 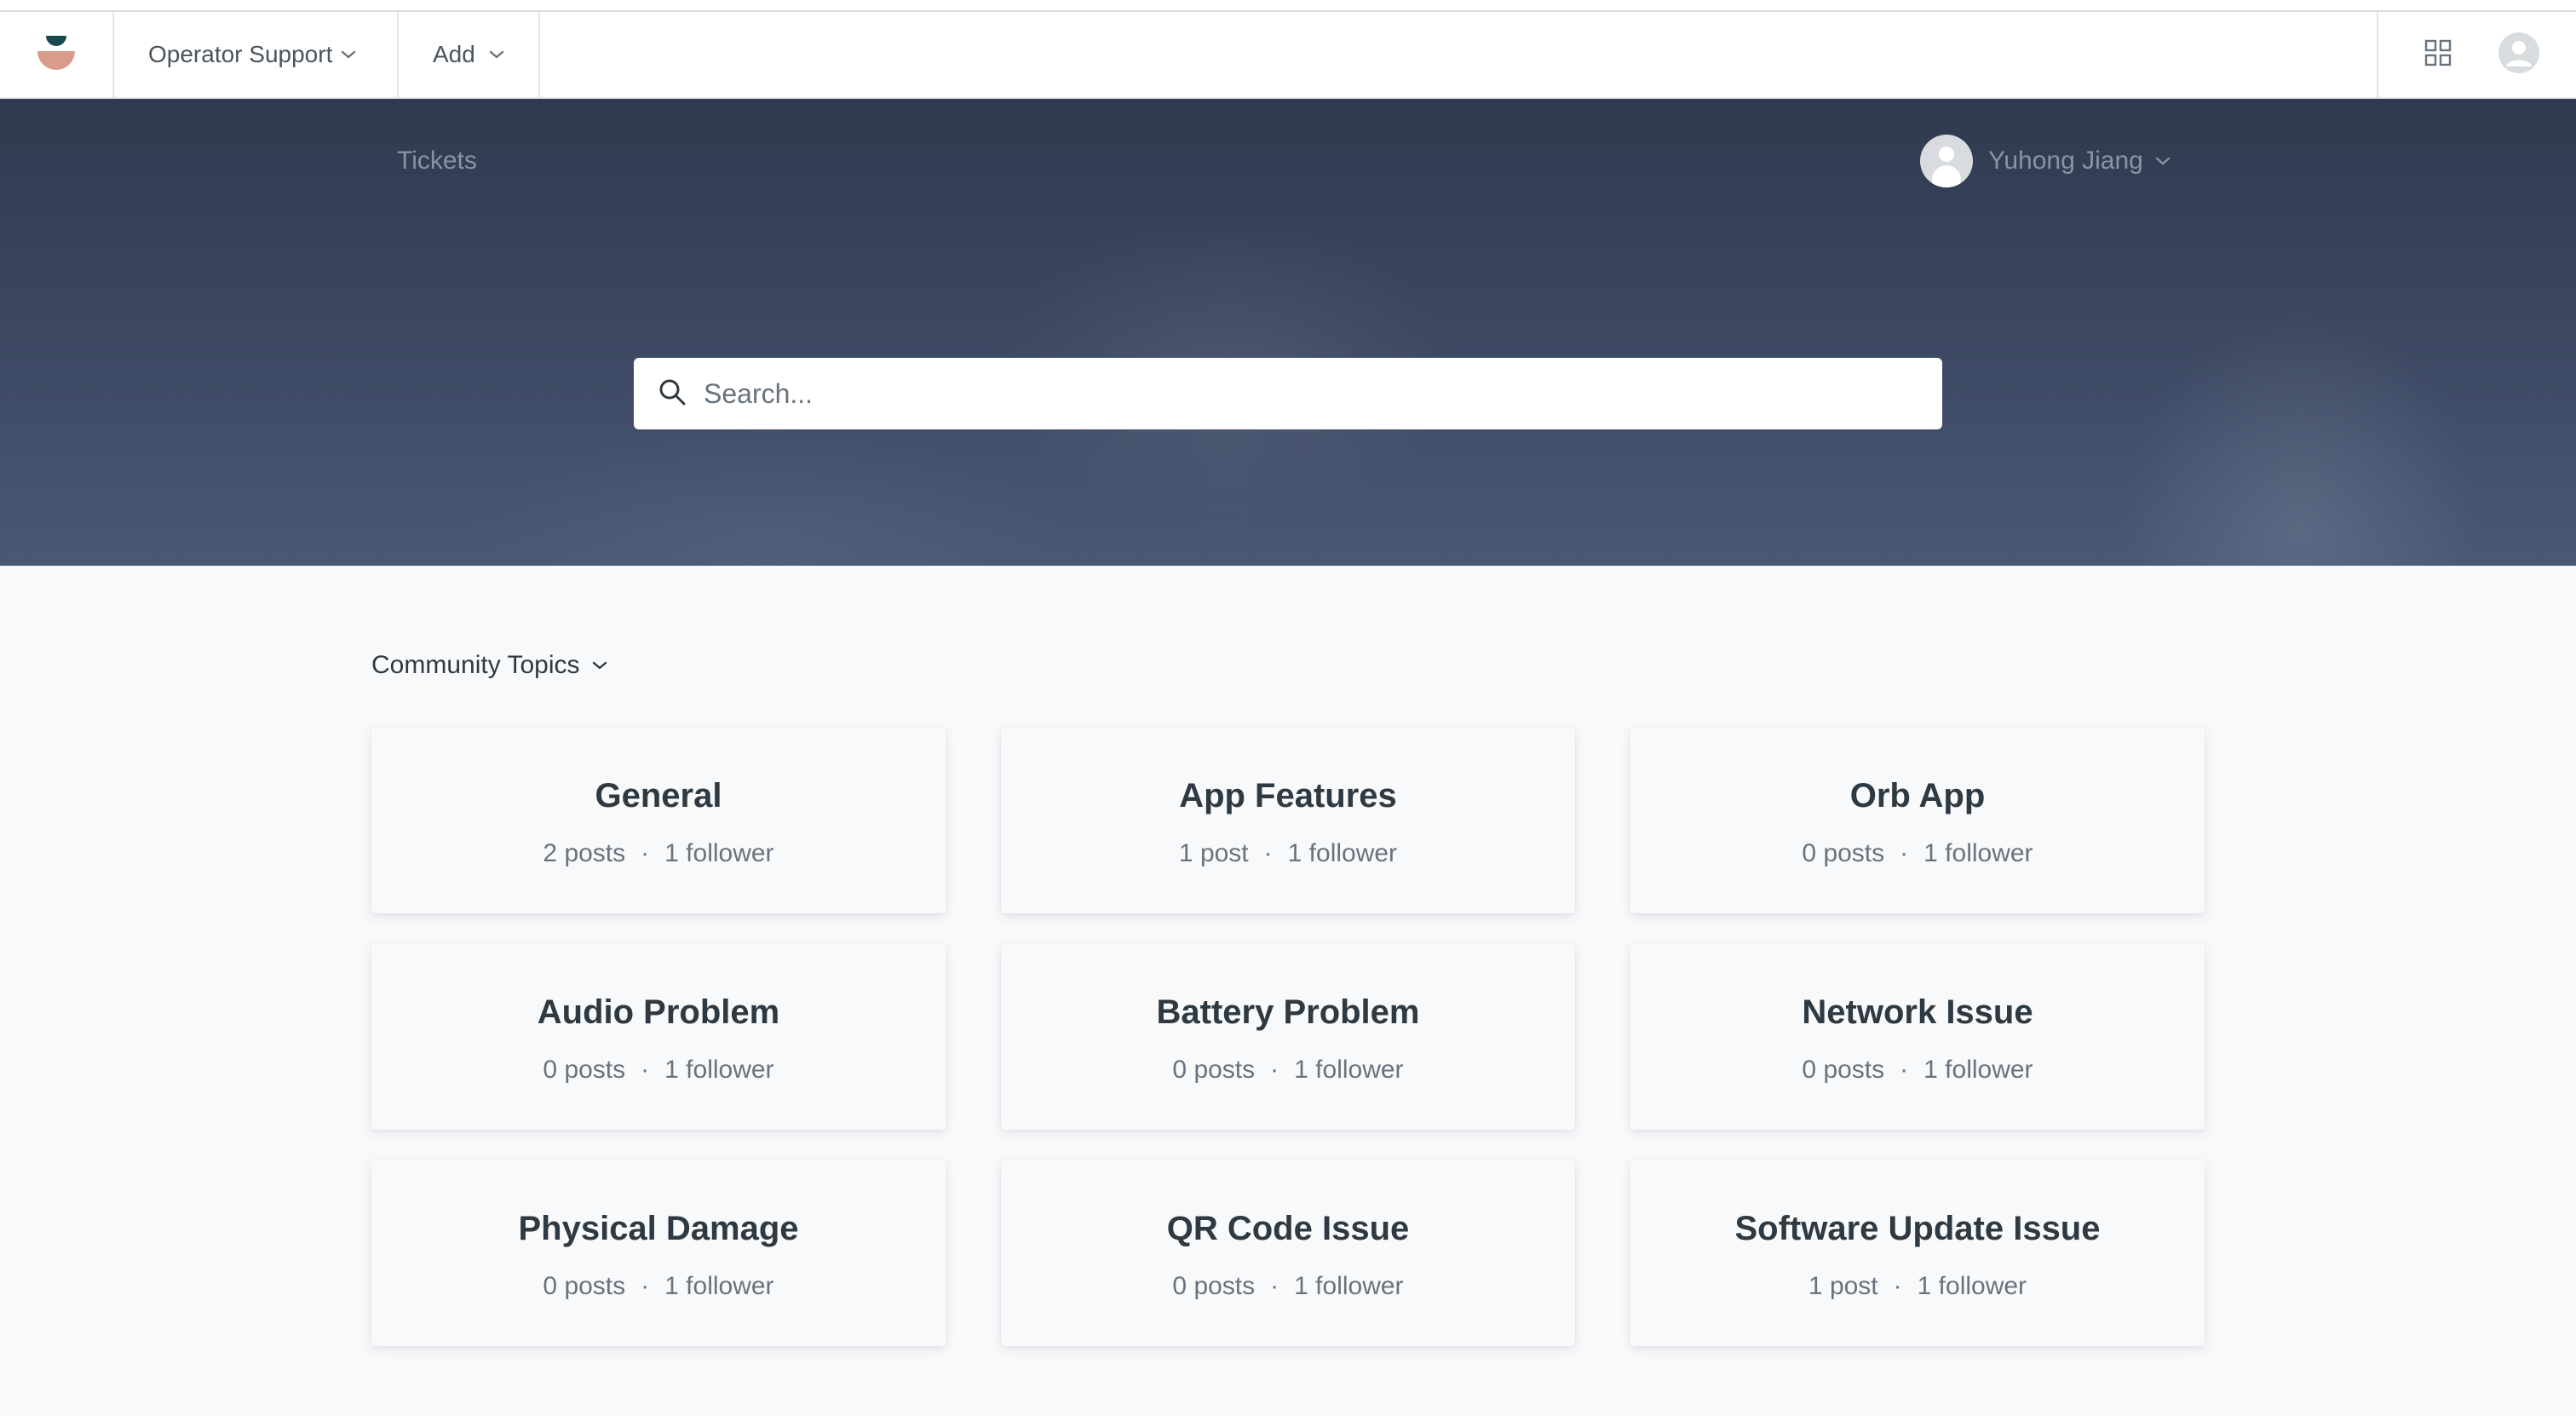 What do you see at coordinates (659, 1228) in the screenshot?
I see `topic-title: Physical Damage` at bounding box center [659, 1228].